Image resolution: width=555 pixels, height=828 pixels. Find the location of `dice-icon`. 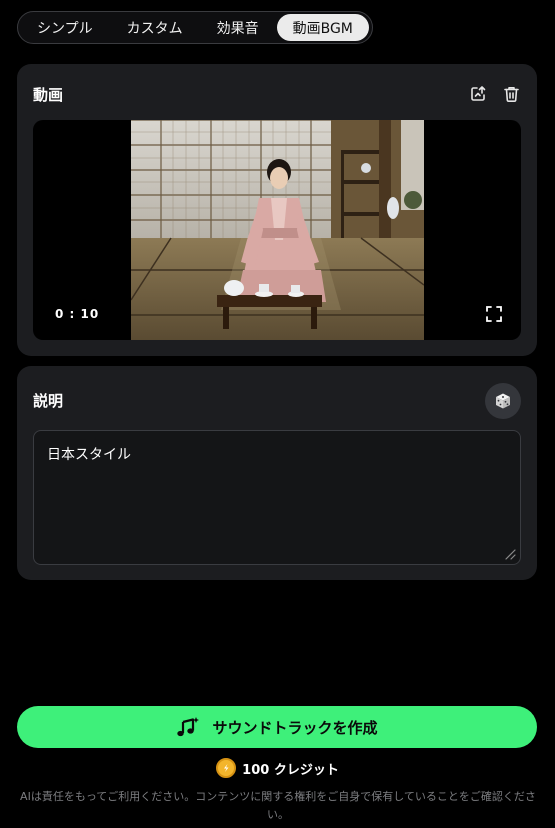

dice-icon is located at coordinates (503, 401).